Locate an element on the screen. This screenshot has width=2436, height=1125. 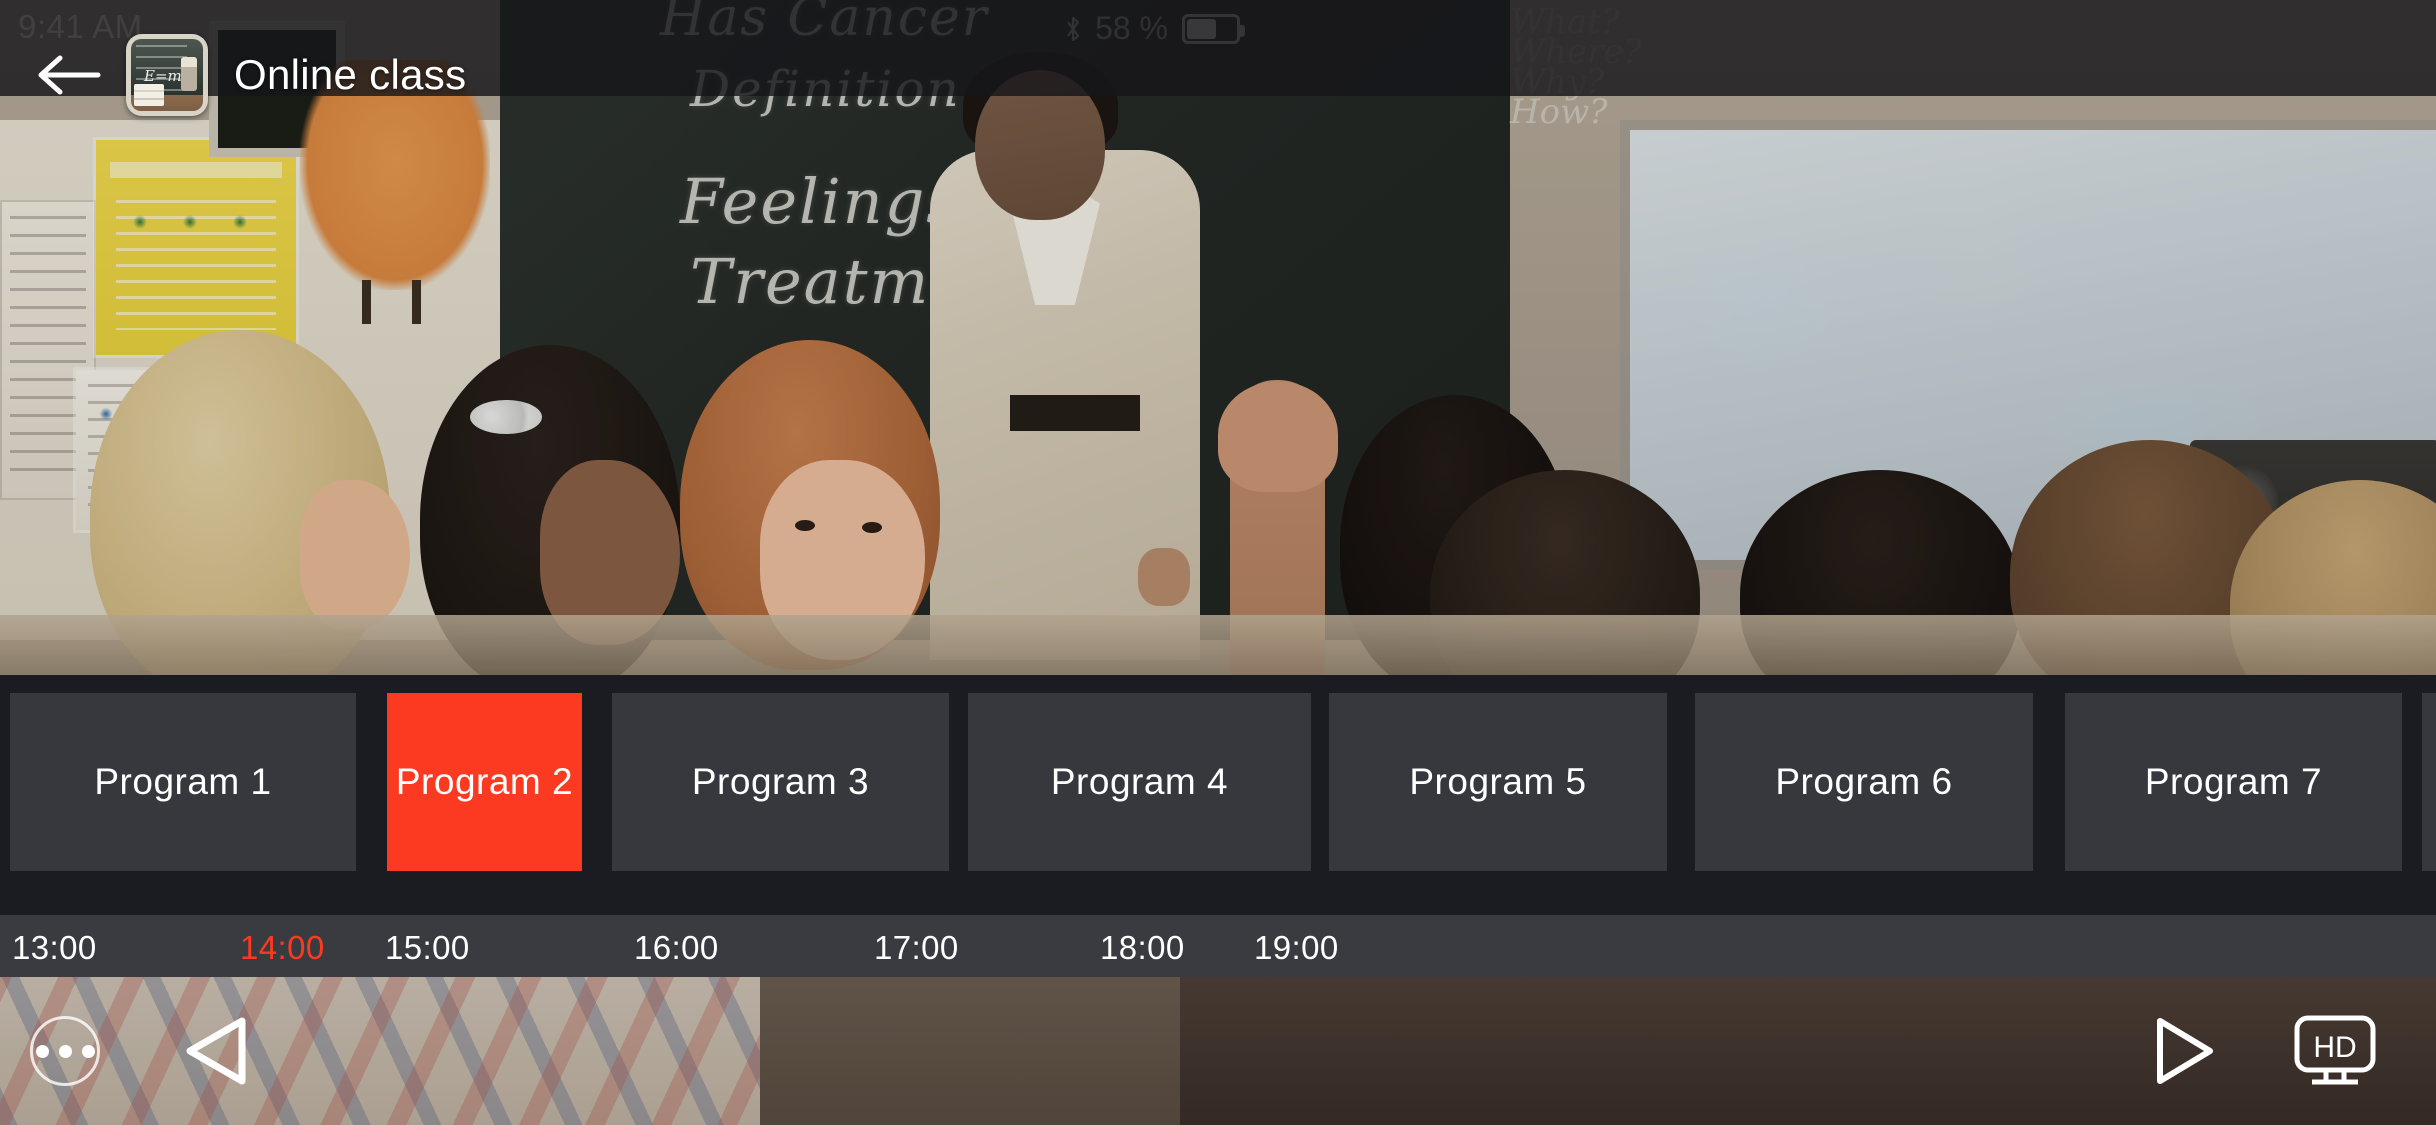
program-tile-label: Program 6 is located at coordinates (1864, 782).